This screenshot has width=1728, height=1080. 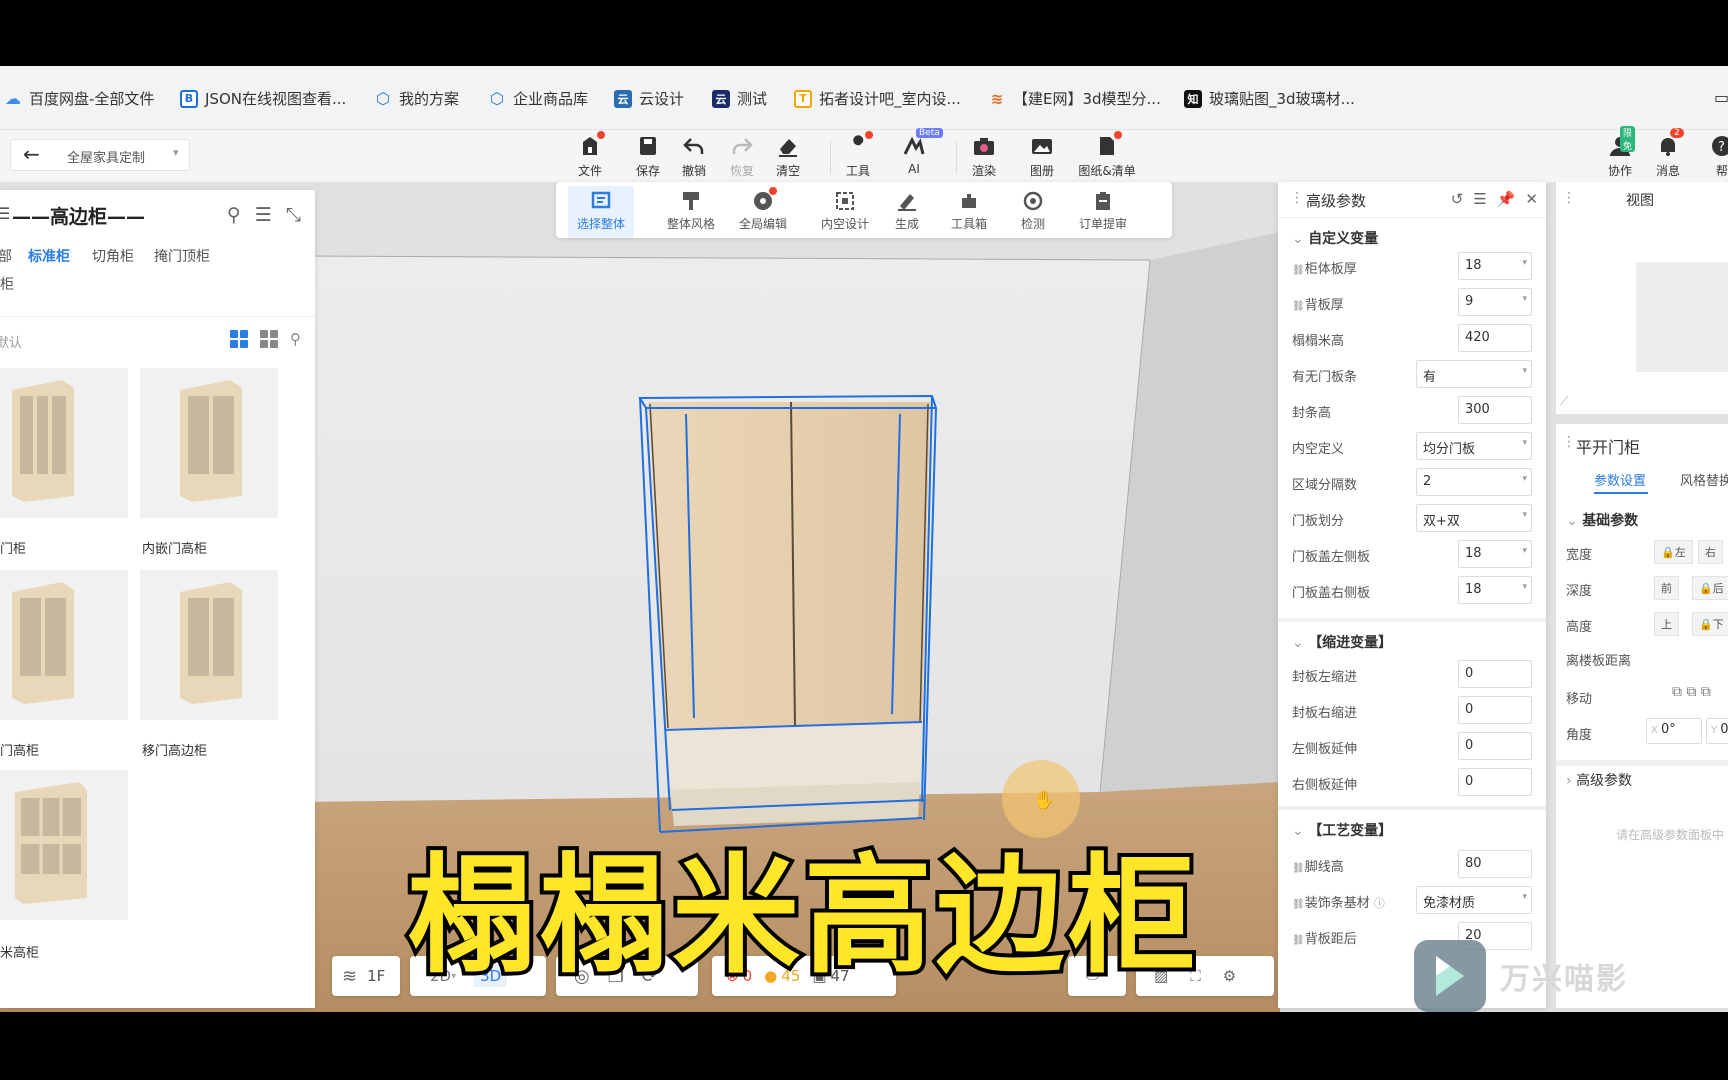 I want to click on settings-icon: ⚙, so click(x=1229, y=976).